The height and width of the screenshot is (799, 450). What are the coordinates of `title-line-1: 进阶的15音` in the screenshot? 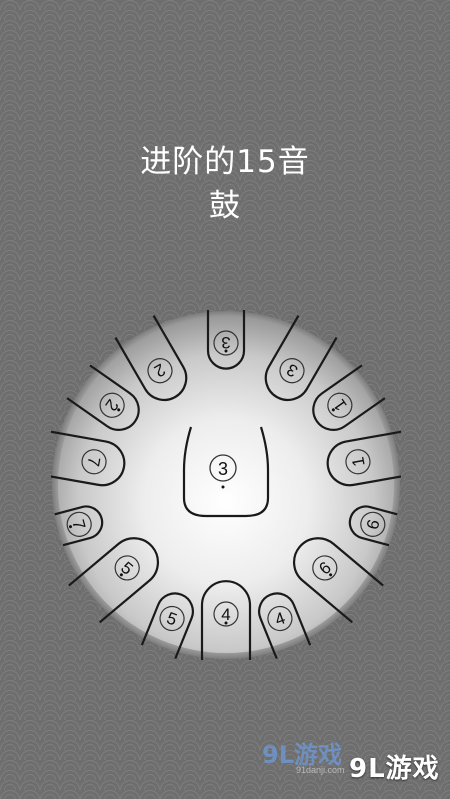 It's located at (225, 162).